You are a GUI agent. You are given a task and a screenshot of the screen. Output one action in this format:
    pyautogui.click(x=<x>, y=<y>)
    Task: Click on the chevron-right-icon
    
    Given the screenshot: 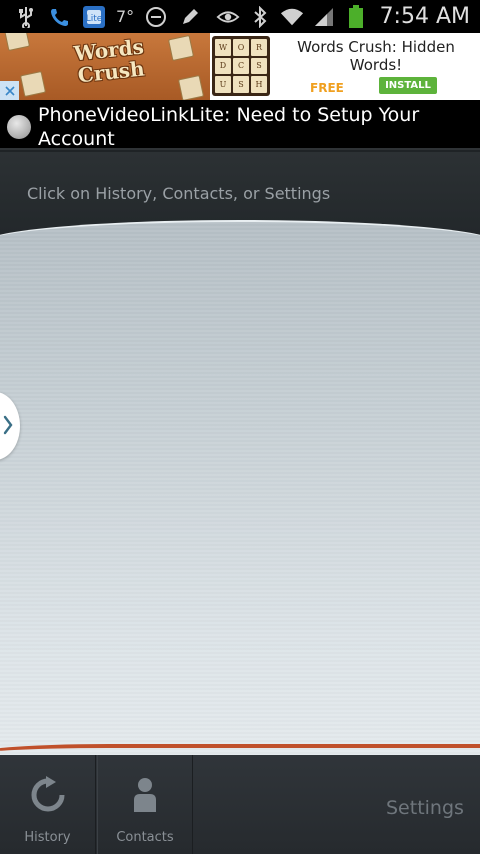 What is the action you would take?
    pyautogui.click(x=8, y=425)
    